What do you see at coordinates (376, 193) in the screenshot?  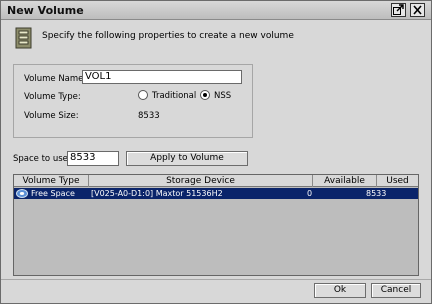 I see `cell-used: 8533` at bounding box center [376, 193].